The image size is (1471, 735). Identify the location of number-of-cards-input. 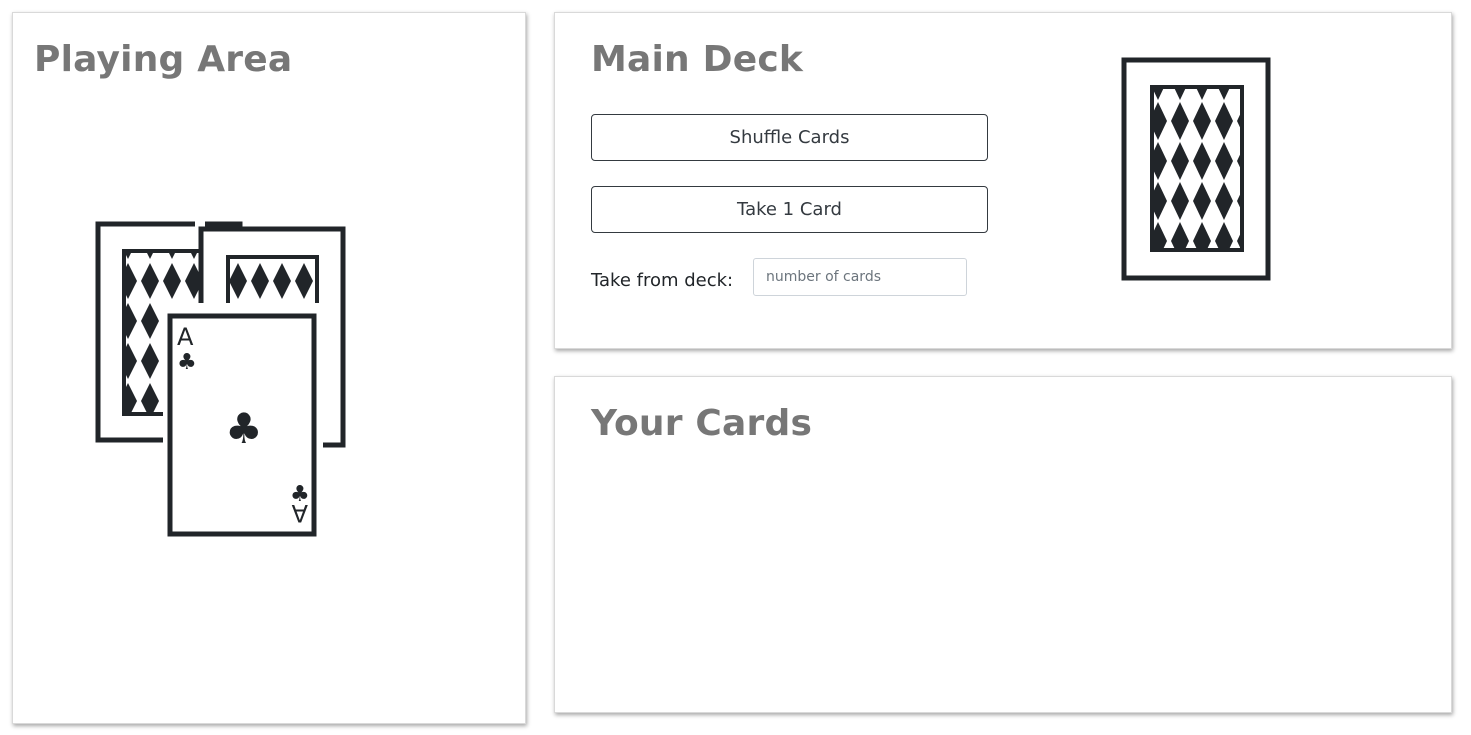
(860, 277).